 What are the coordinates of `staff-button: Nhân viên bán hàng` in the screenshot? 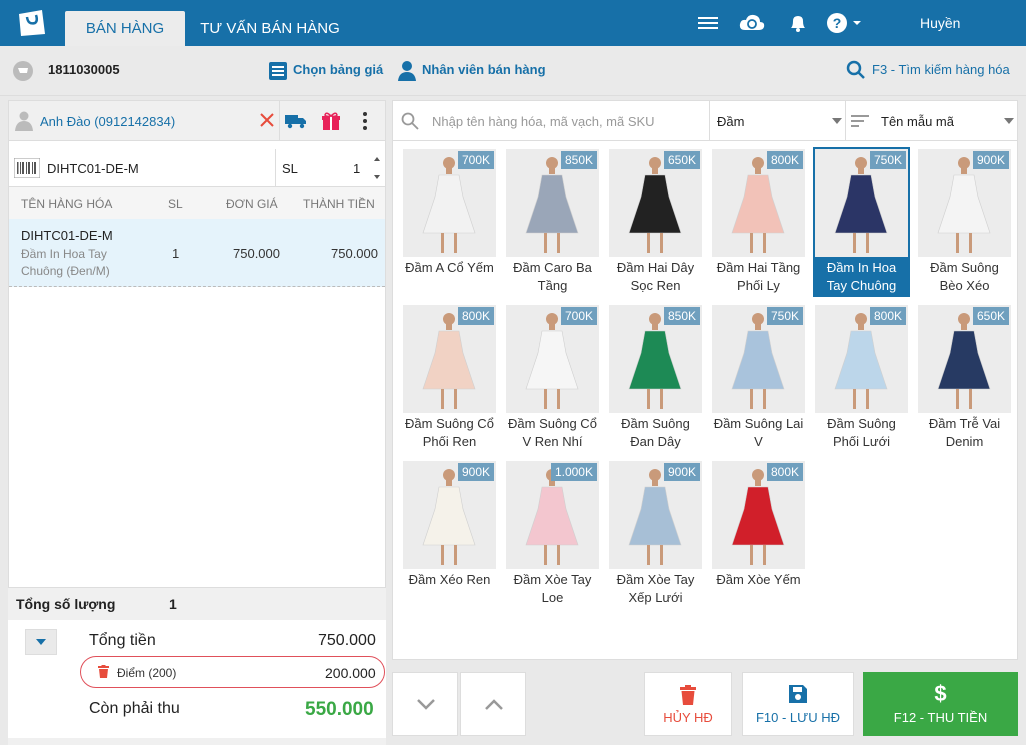 It's located at (484, 69).